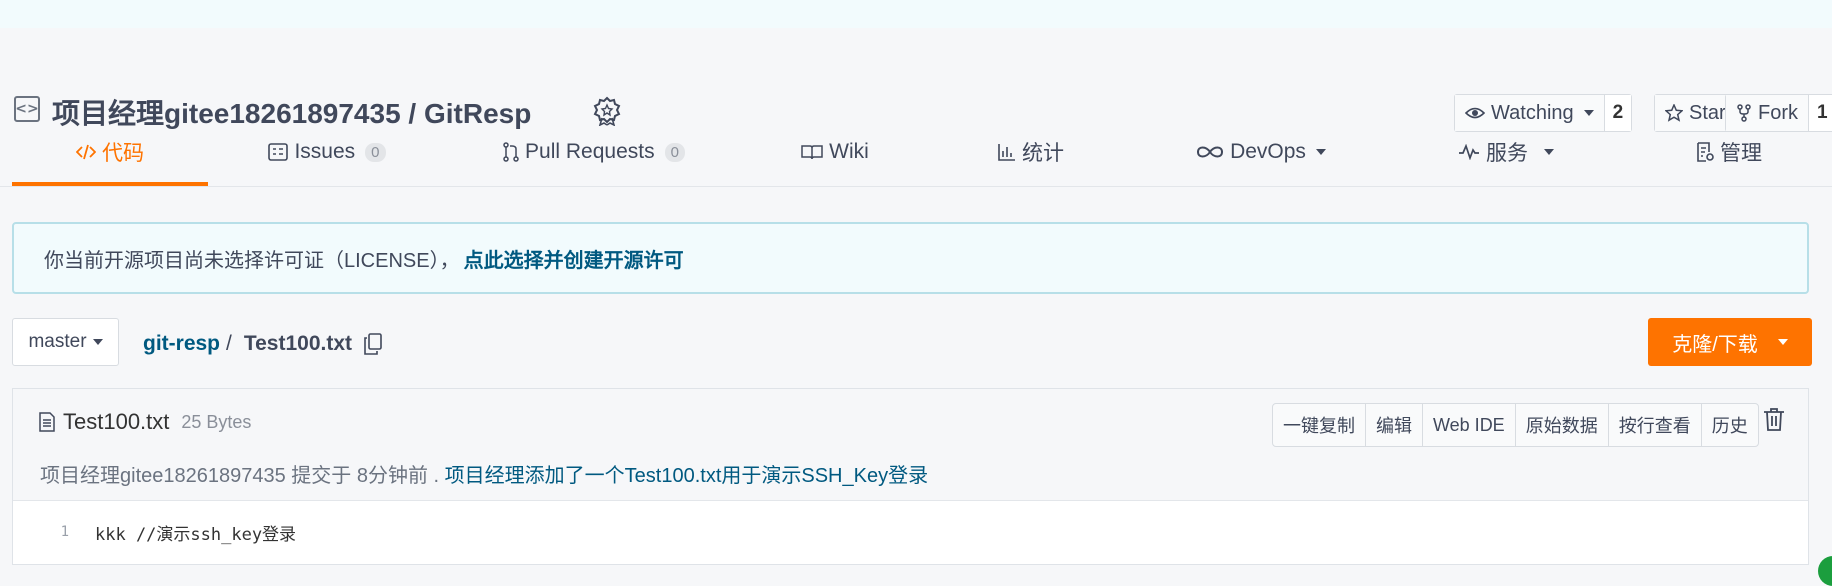 This screenshot has width=1832, height=586. Describe the element at coordinates (163, 476) in the screenshot. I see `commit-author: 项目经理gitee18261897435` at that location.